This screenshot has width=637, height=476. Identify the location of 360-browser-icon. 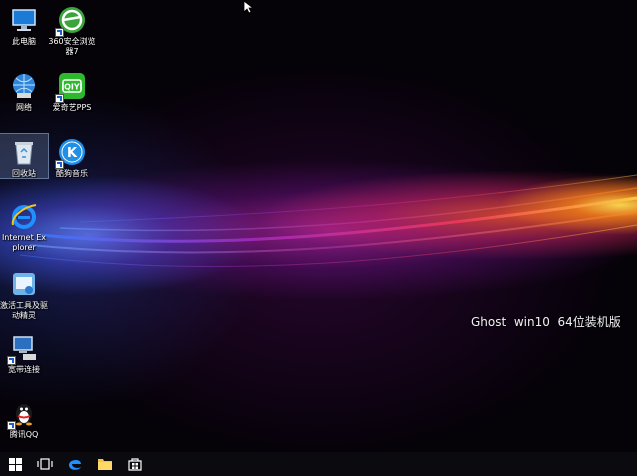
(71, 21).